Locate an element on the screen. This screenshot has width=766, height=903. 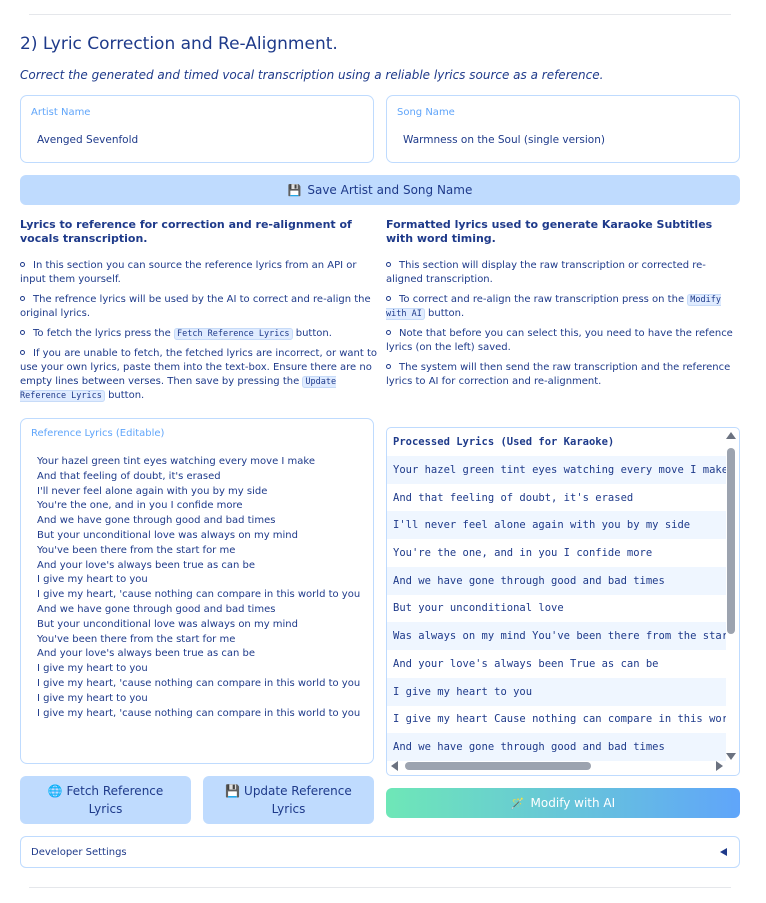
fetch-reference-lyrics-button: 🌐 Fetch Reference Lyrics is located at coordinates (105, 800).